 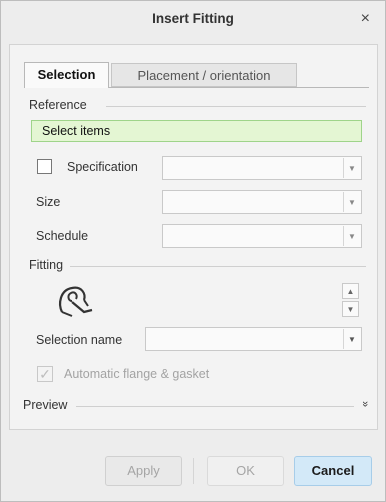 What do you see at coordinates (76, 301) in the screenshot?
I see `fitting-elbow-icon` at bounding box center [76, 301].